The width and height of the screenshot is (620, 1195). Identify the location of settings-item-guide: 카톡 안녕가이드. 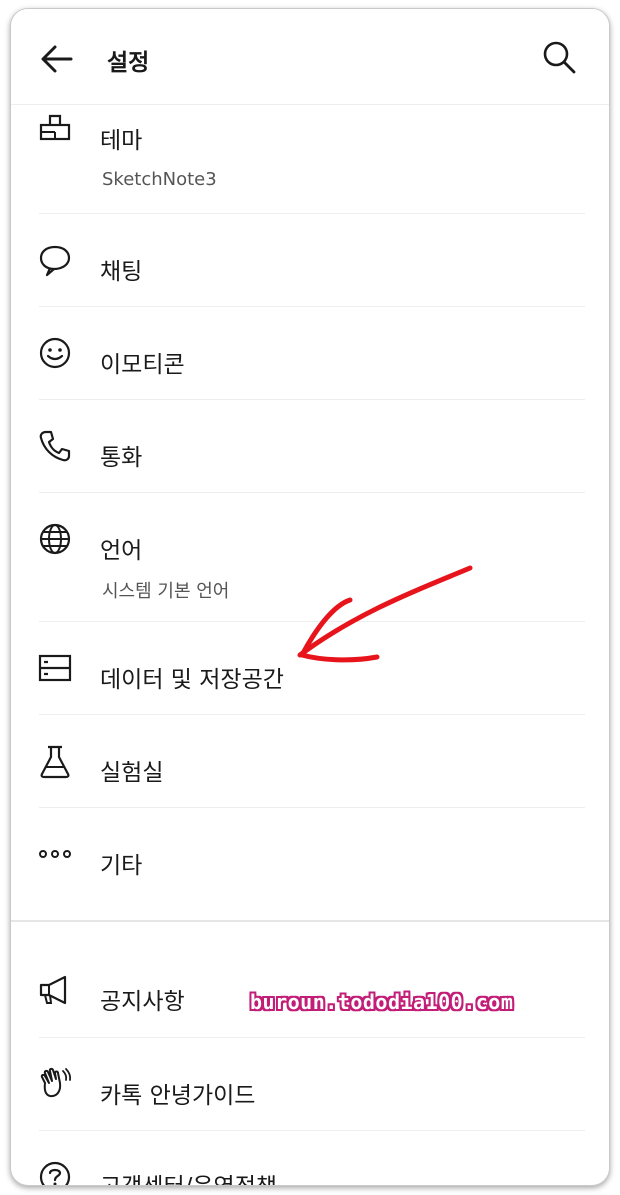
(310, 1084).